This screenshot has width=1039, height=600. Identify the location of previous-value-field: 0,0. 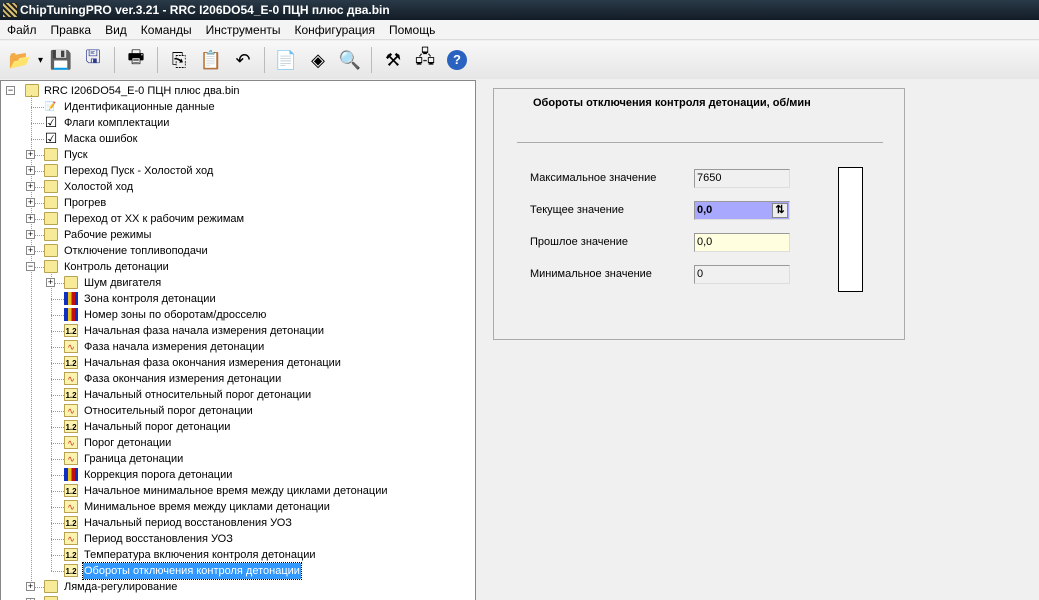
(742, 242).